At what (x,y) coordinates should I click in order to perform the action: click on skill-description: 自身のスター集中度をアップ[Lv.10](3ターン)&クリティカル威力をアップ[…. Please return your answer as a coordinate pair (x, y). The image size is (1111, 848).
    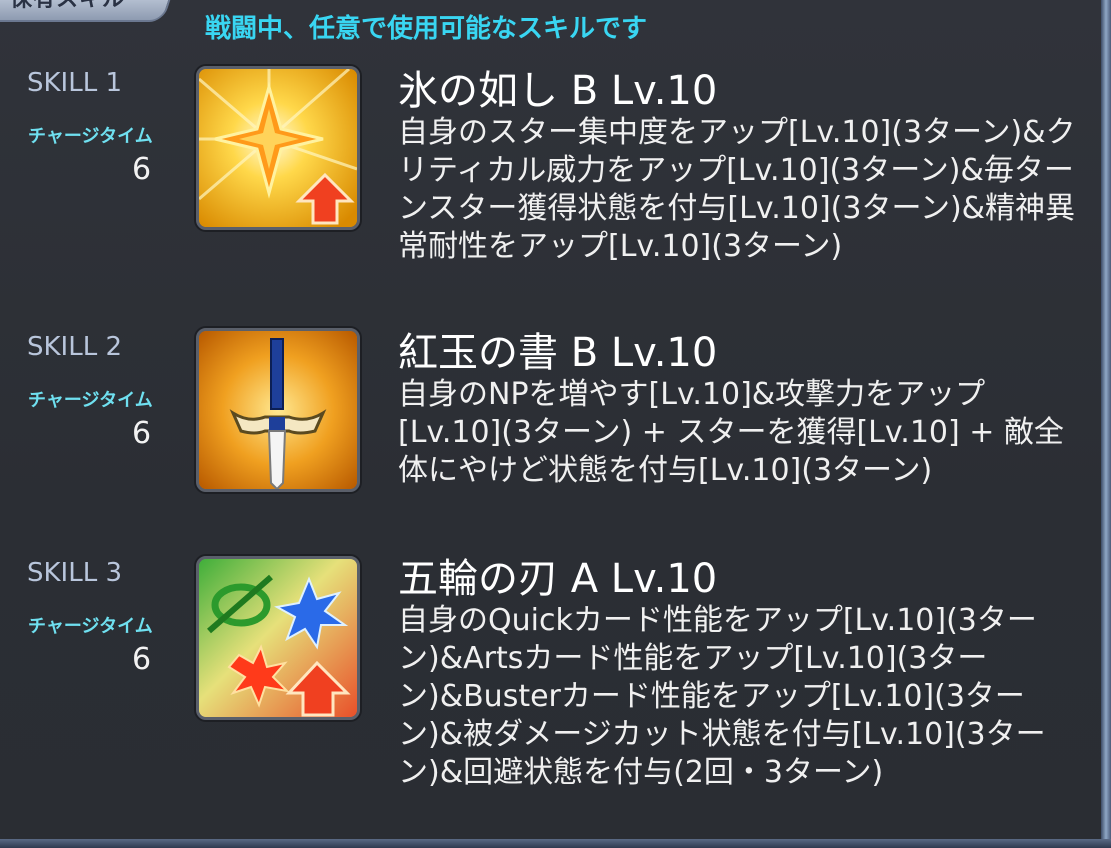
    Looking at the image, I should click on (737, 189).